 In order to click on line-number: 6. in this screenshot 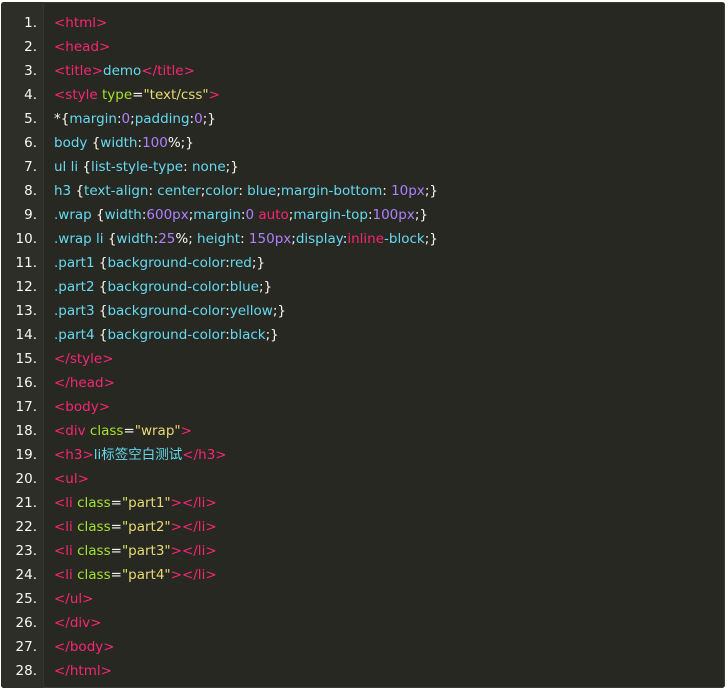, I will do `click(30, 143)`.